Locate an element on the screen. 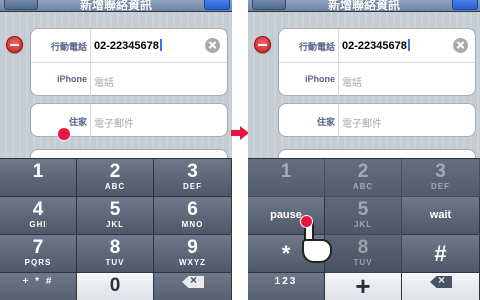 The image size is (480, 300). key-letters: WXYZ is located at coordinates (192, 262).